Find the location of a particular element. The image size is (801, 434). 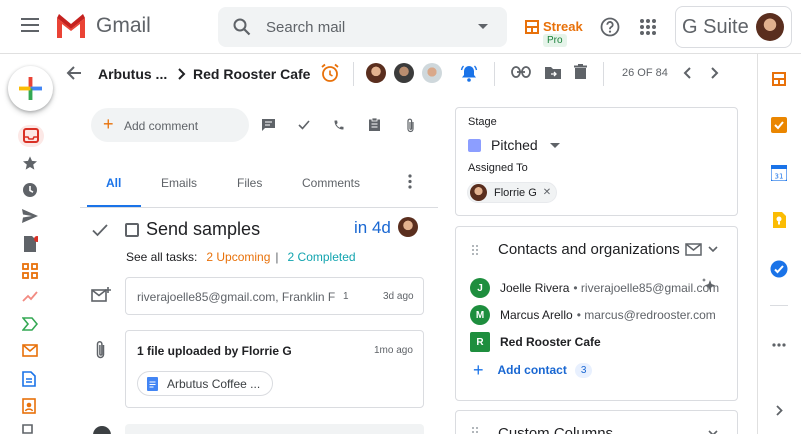

checkmark-task-icon is located at coordinates (304, 125).